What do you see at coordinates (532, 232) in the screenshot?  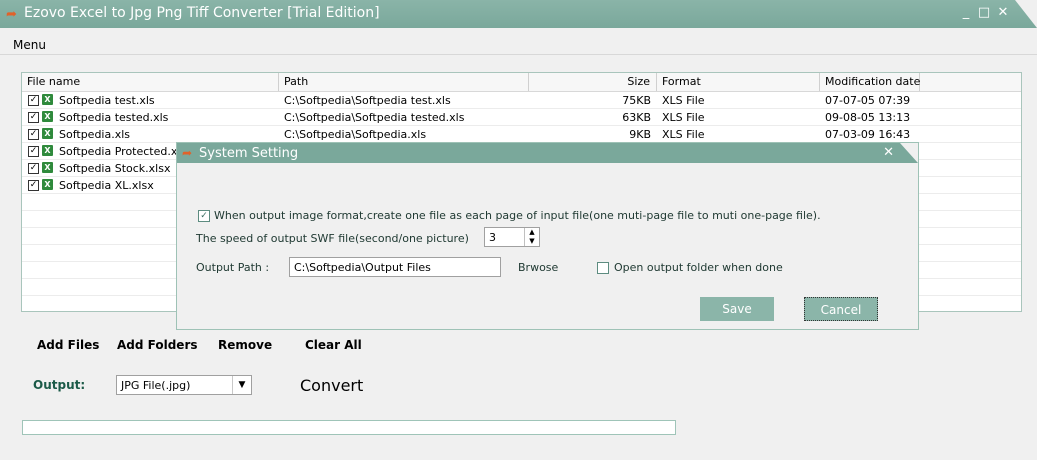 I see `stepper-up-icon: ▲` at bounding box center [532, 232].